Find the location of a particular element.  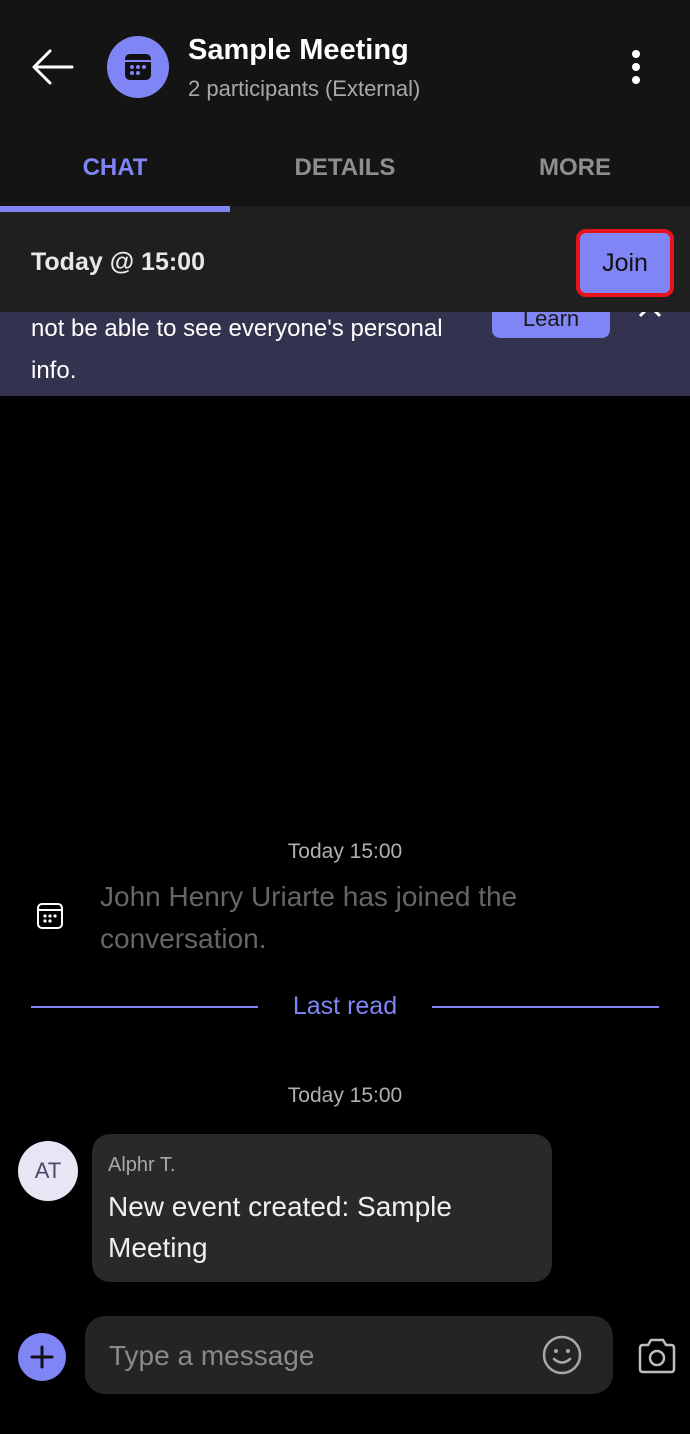

tab-more: MORE is located at coordinates (575, 176).